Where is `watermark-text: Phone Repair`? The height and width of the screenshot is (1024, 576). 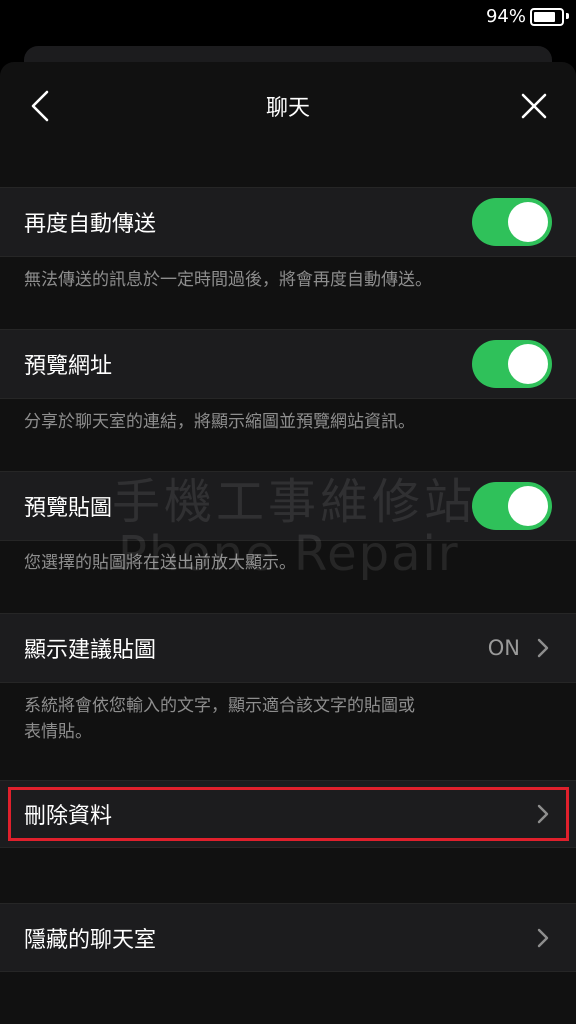 watermark-text: Phone Repair is located at coordinates (289, 554).